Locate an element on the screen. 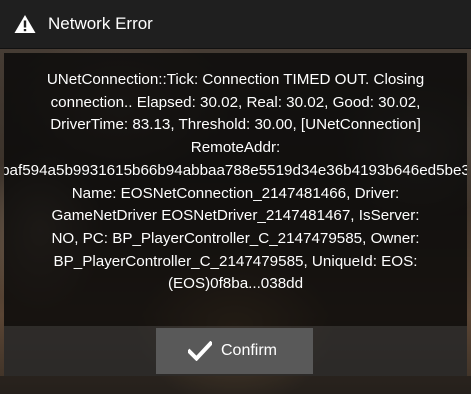 The image size is (471, 394). dialog-title: Network Error is located at coordinates (100, 23).